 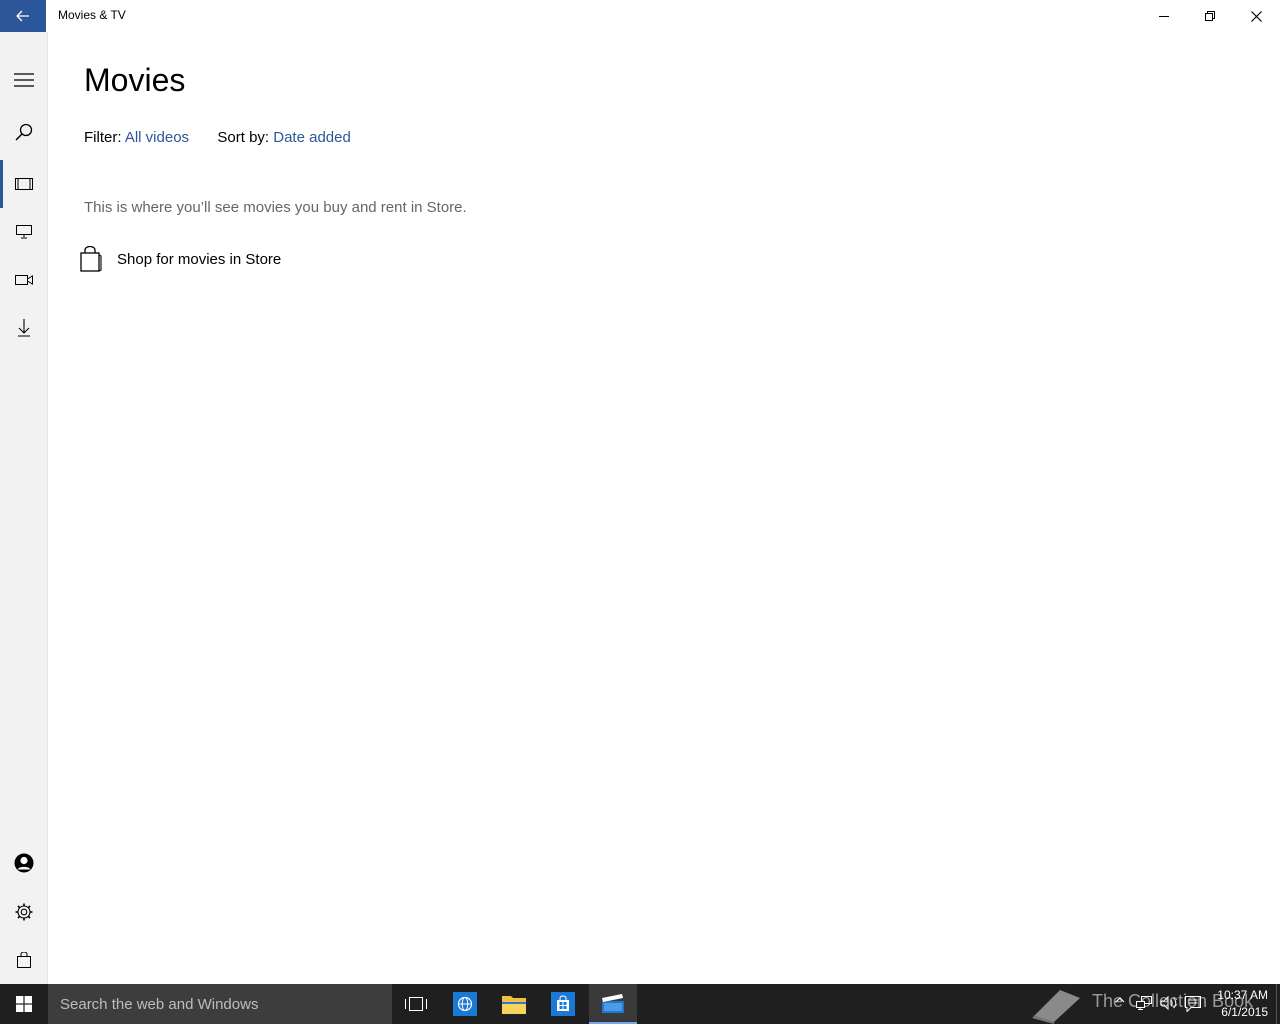 What do you see at coordinates (92, 15) in the screenshot?
I see `app-title: Movies & TV` at bounding box center [92, 15].